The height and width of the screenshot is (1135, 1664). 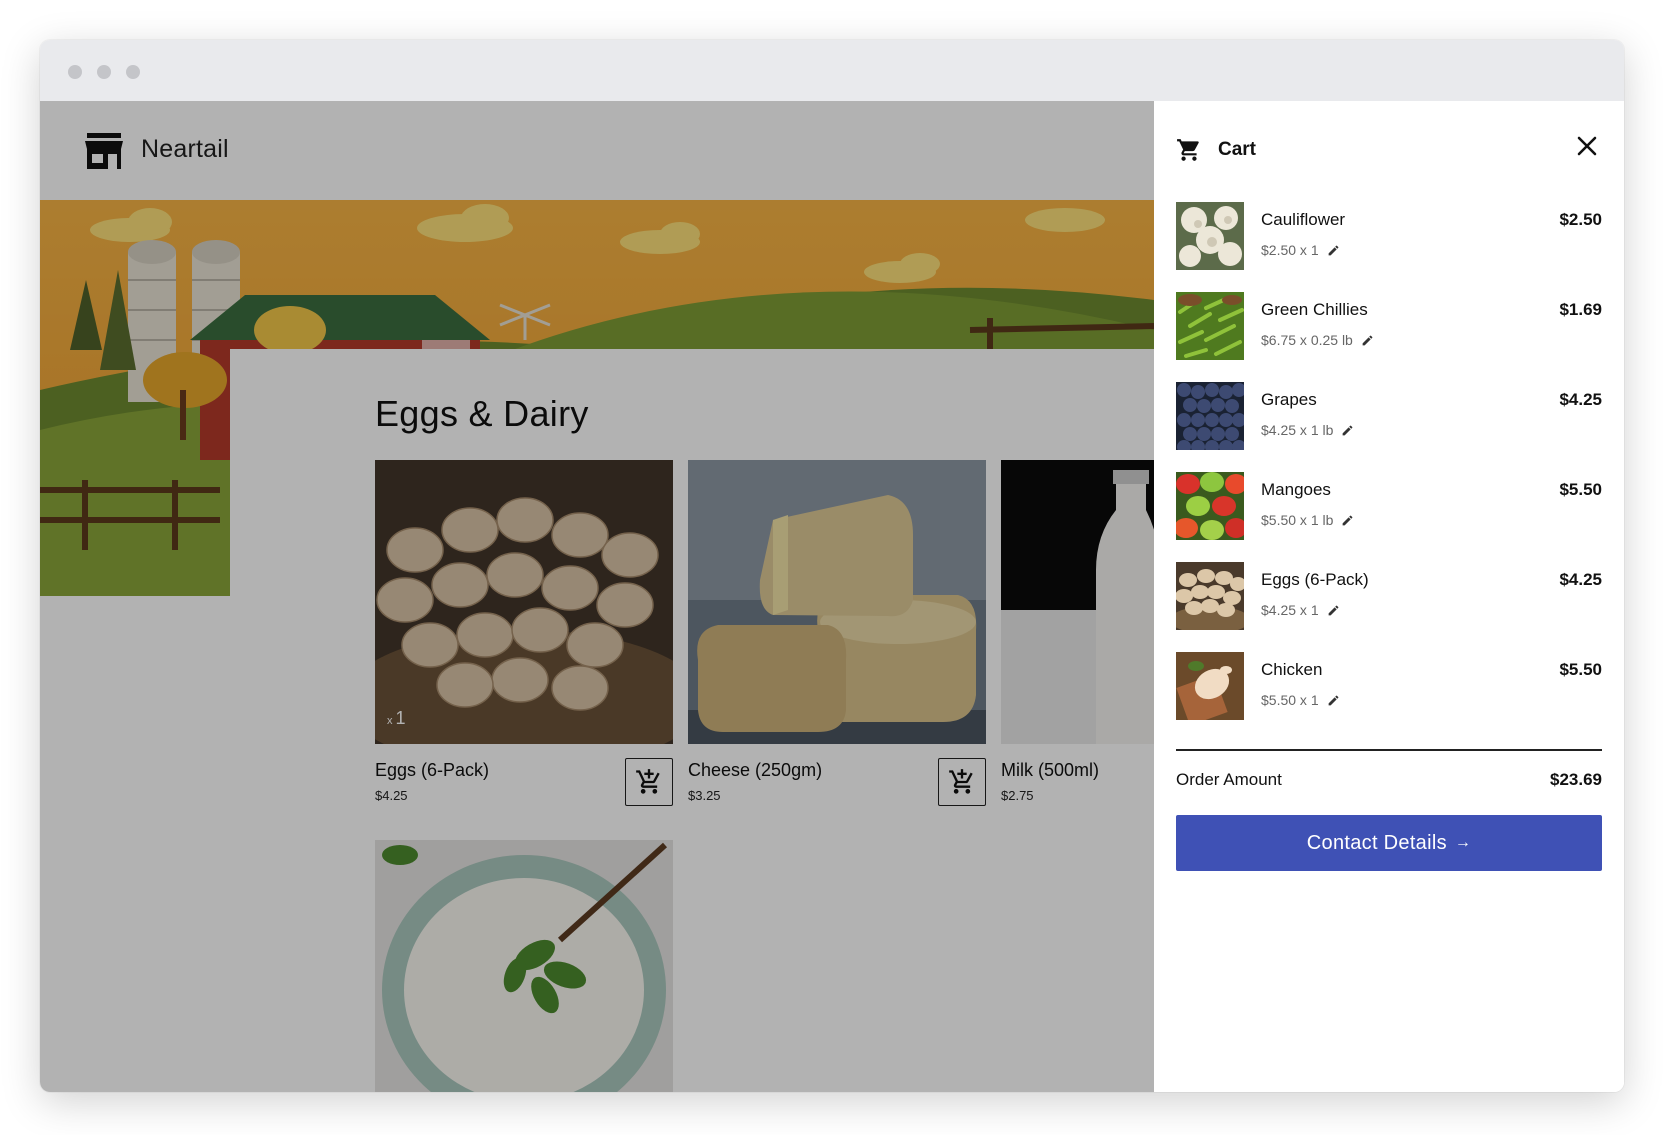 What do you see at coordinates (1289, 399) in the screenshot?
I see `cart-item-name: Grapes` at bounding box center [1289, 399].